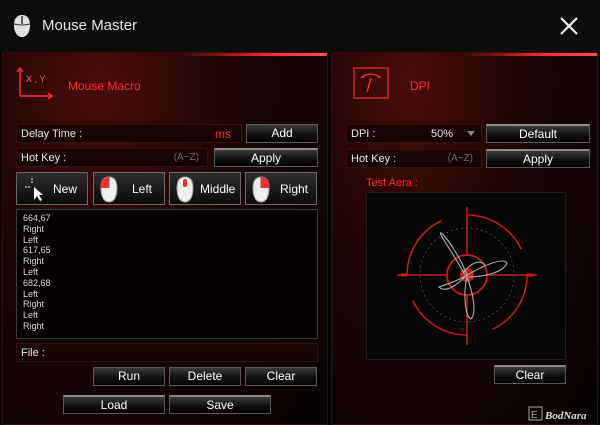  Describe the element at coordinates (530, 374) in the screenshot. I see `dpi-clear-button: Clear` at that location.